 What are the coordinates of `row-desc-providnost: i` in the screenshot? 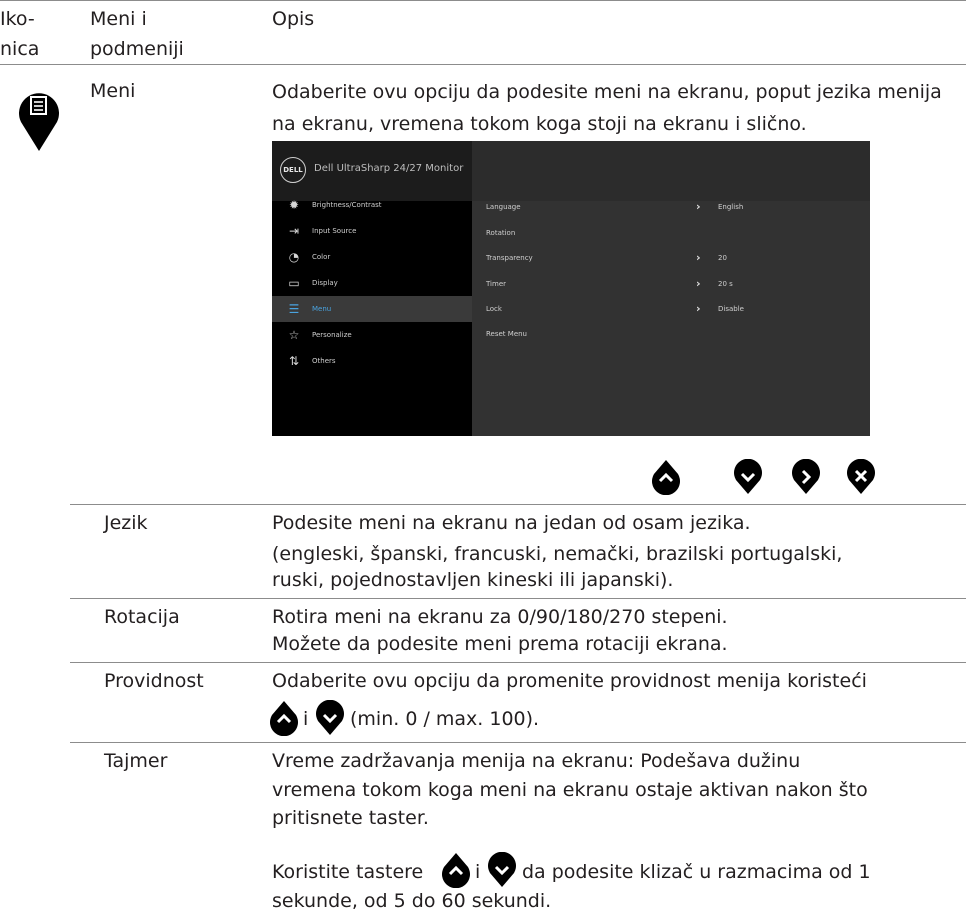 It's located at (306, 719).